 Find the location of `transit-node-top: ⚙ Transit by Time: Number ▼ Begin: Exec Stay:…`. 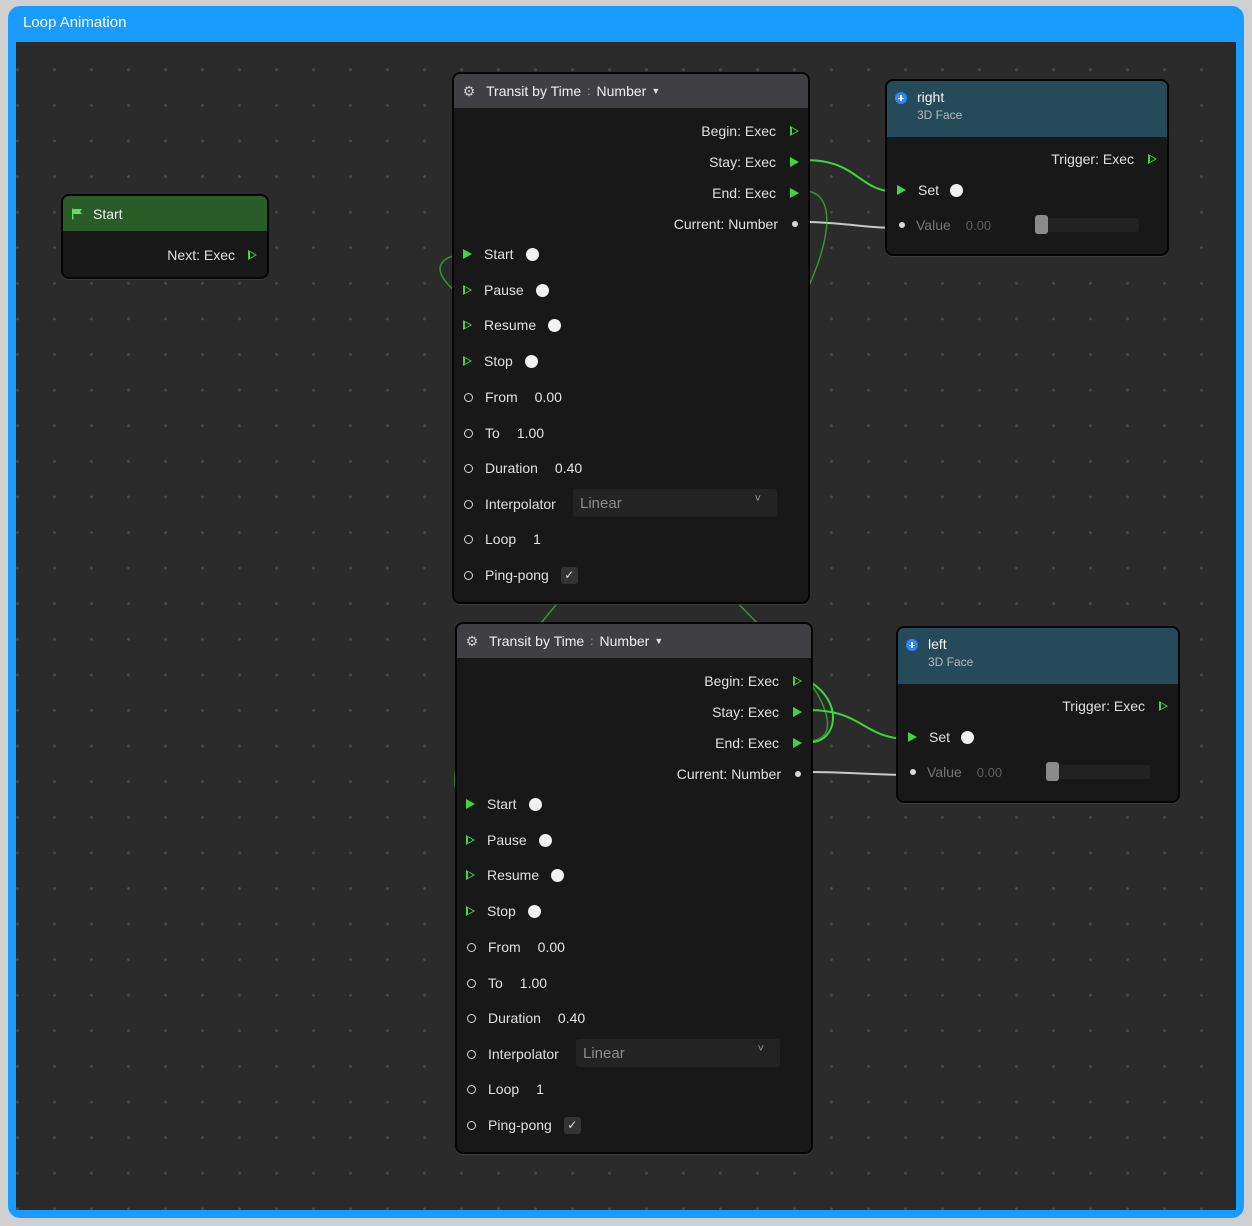

transit-node-top: ⚙ Transit by Time: Number ▼ Begin: Exec Stay:… is located at coordinates (631, 338).